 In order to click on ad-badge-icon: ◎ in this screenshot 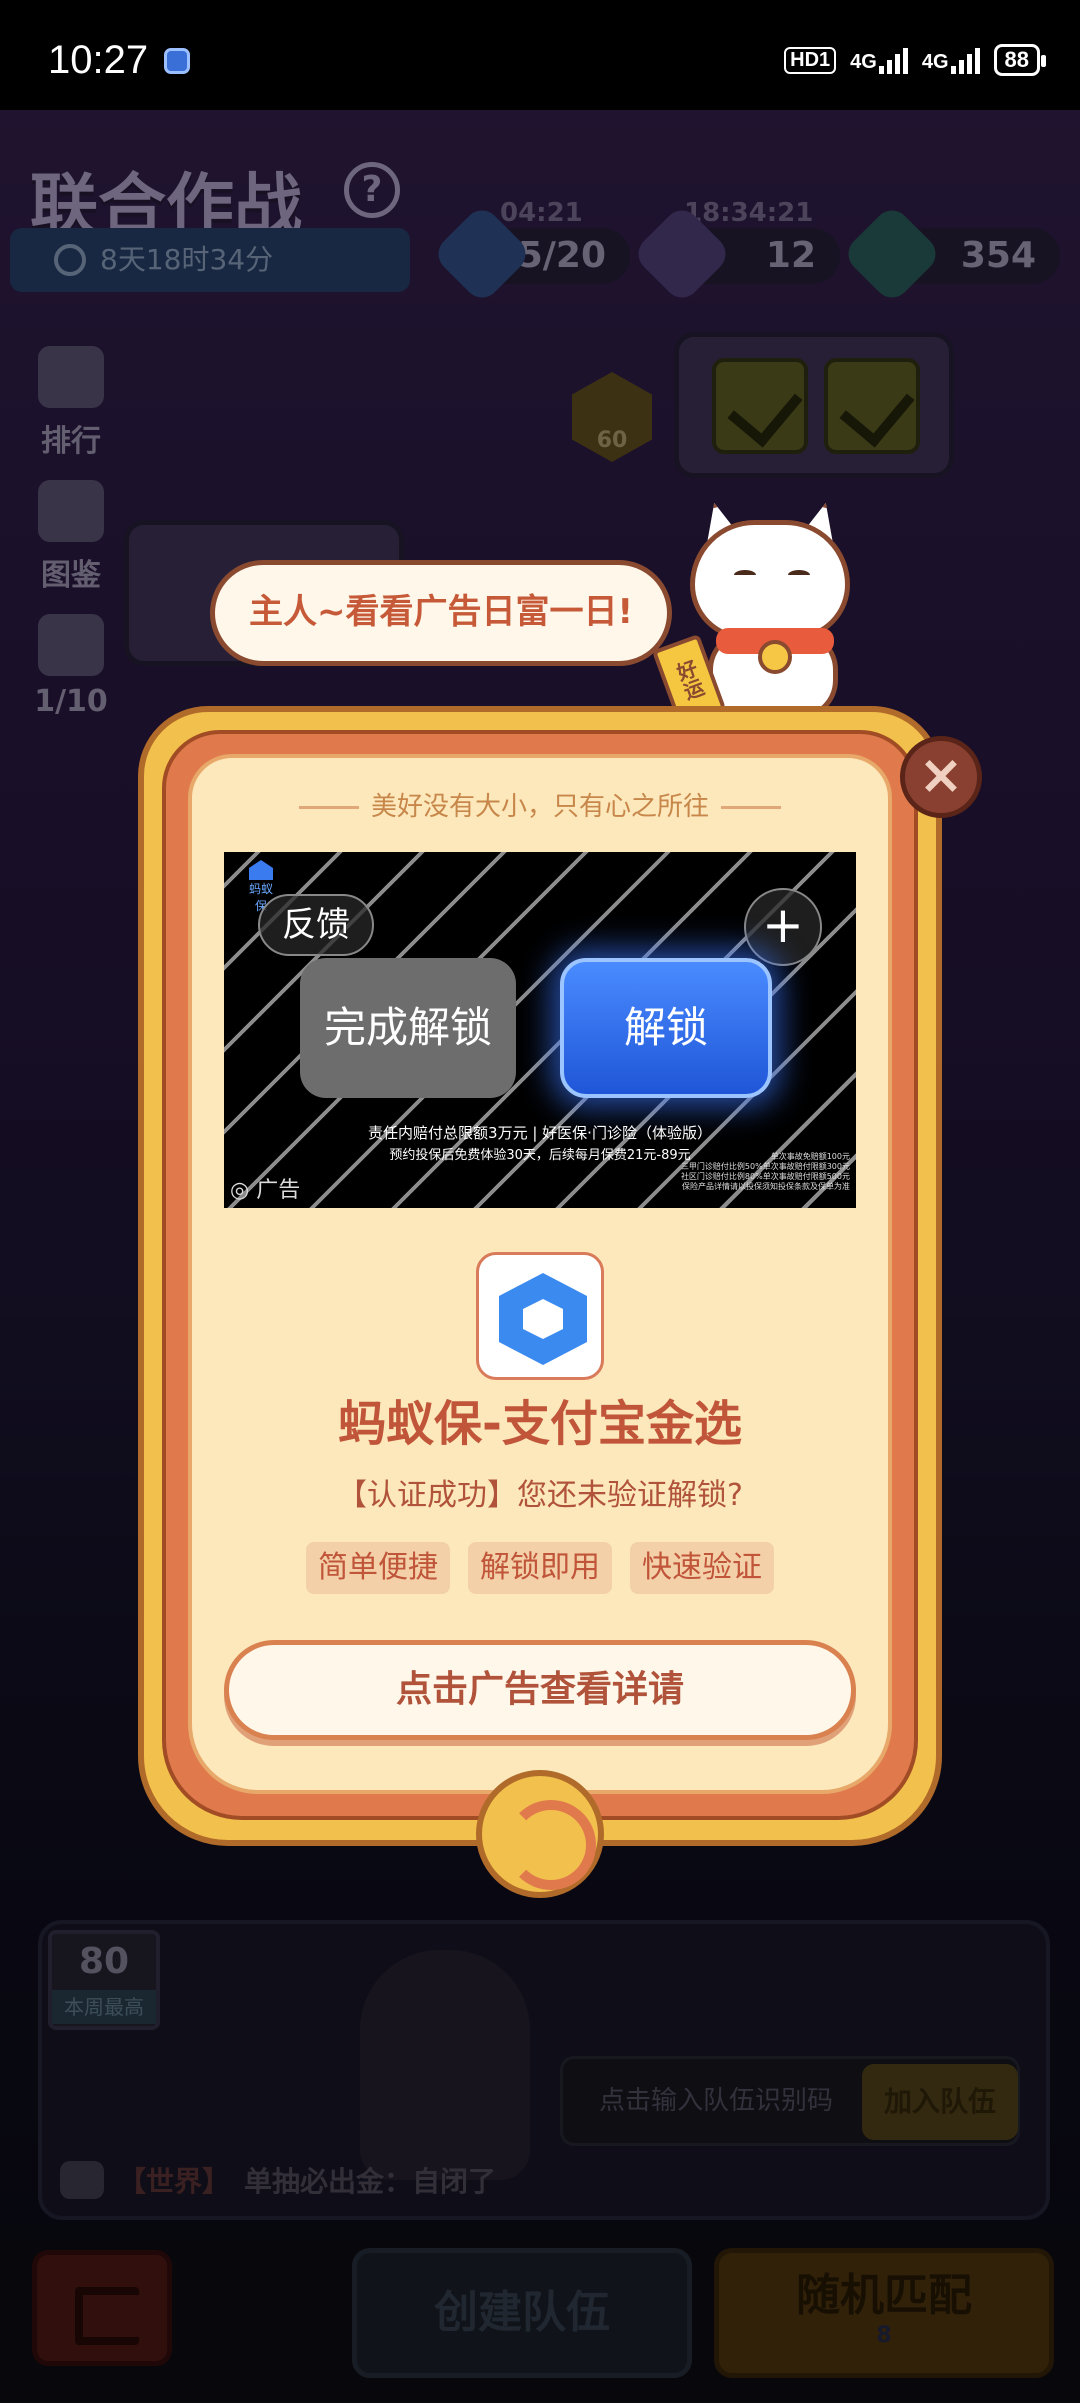, I will do `click(240, 1190)`.